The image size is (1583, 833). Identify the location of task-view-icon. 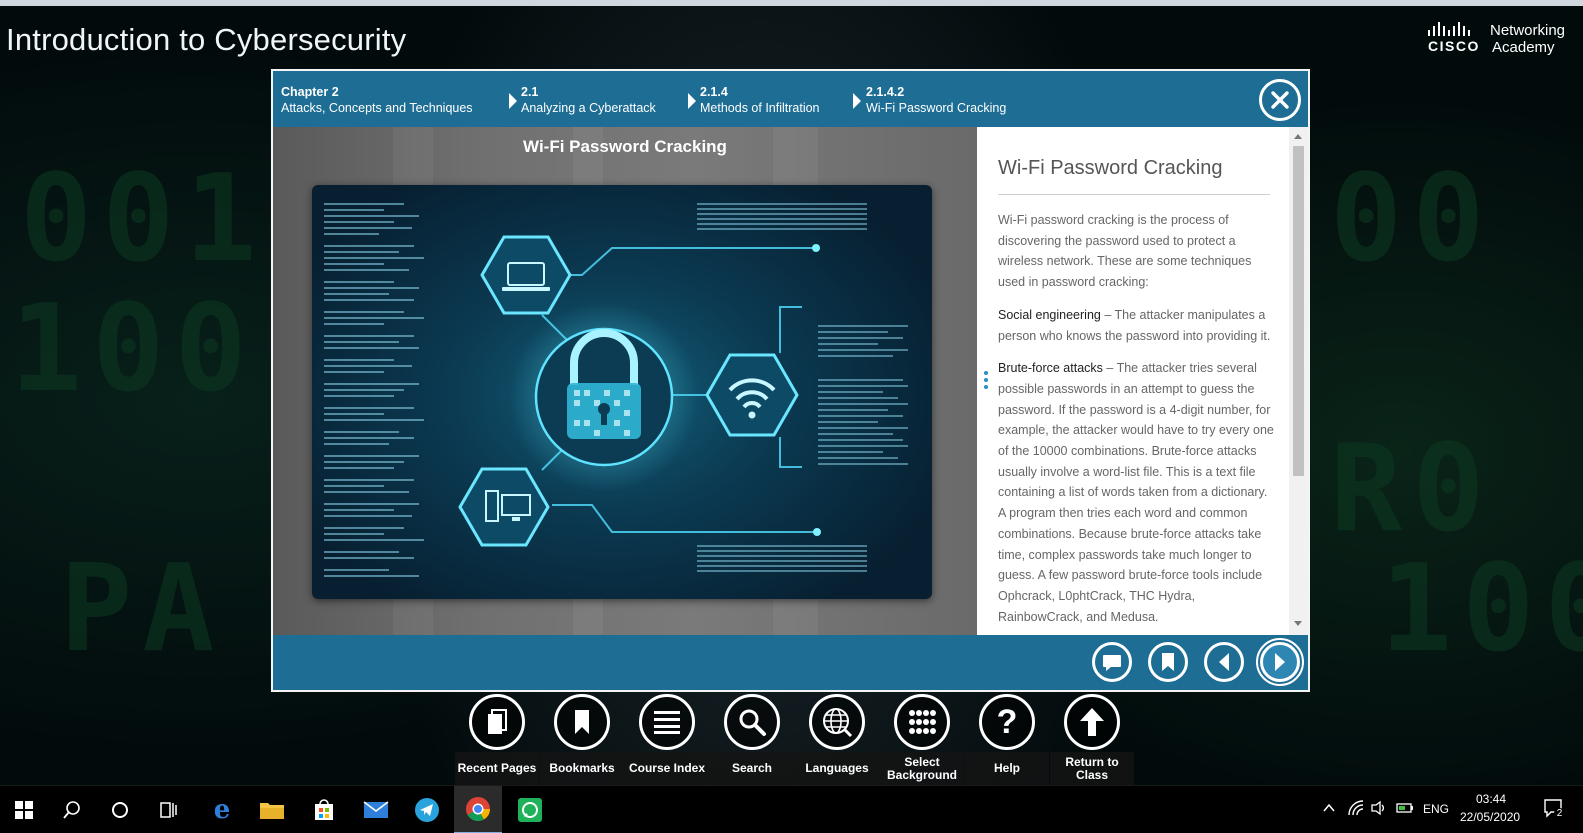
(168, 810).